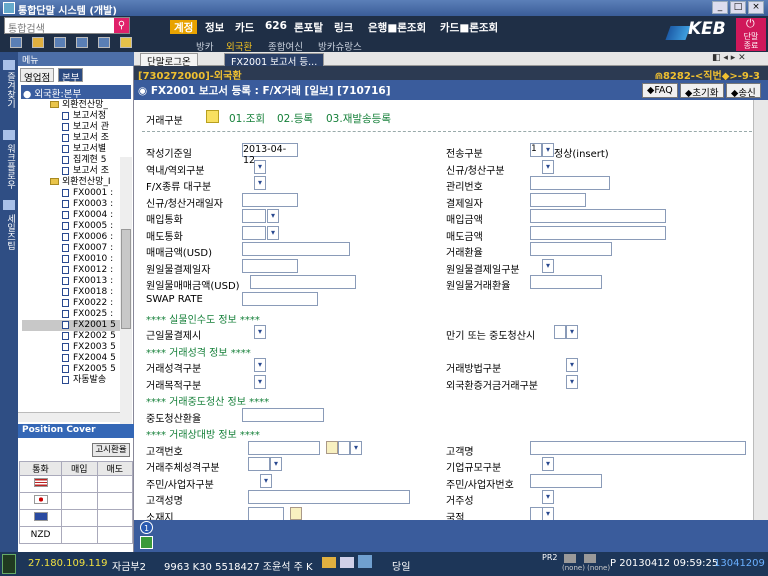  I want to click on tree-item: FX0001 :, so click(71, 193).